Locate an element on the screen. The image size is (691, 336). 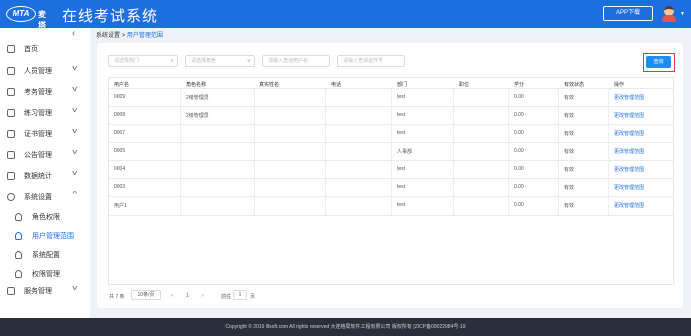
logo-mark: MTA is located at coordinates (21, 14).